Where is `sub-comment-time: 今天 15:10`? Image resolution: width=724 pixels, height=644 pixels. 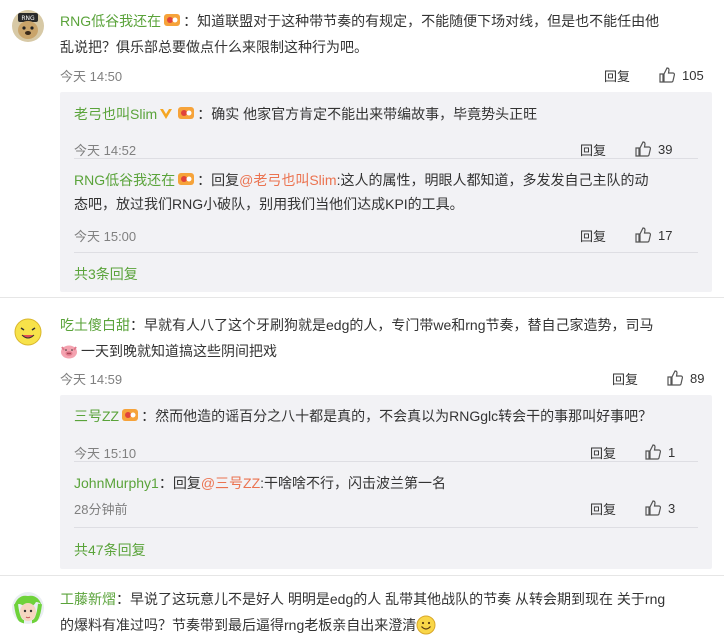 sub-comment-time: 今天 15:10 is located at coordinates (105, 453).